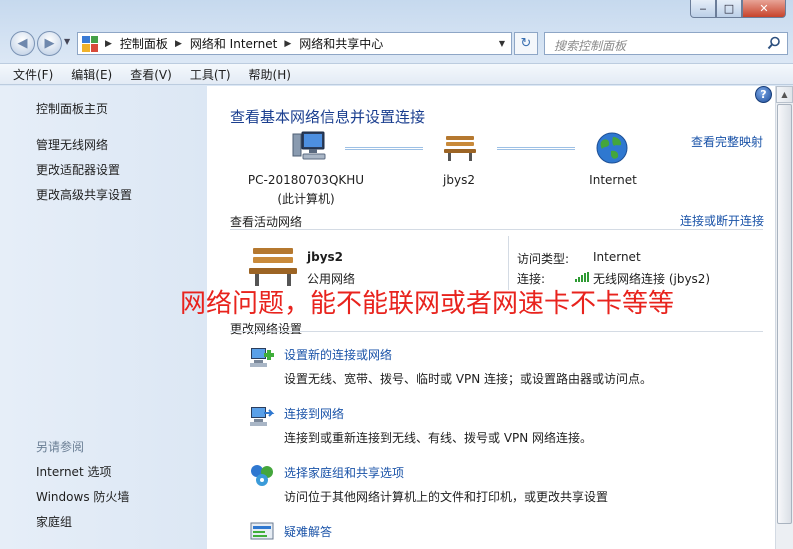 Image resolution: width=793 pixels, height=549 pixels. I want to click on connect-disconnect-link: 连接或断开连接, so click(722, 220).